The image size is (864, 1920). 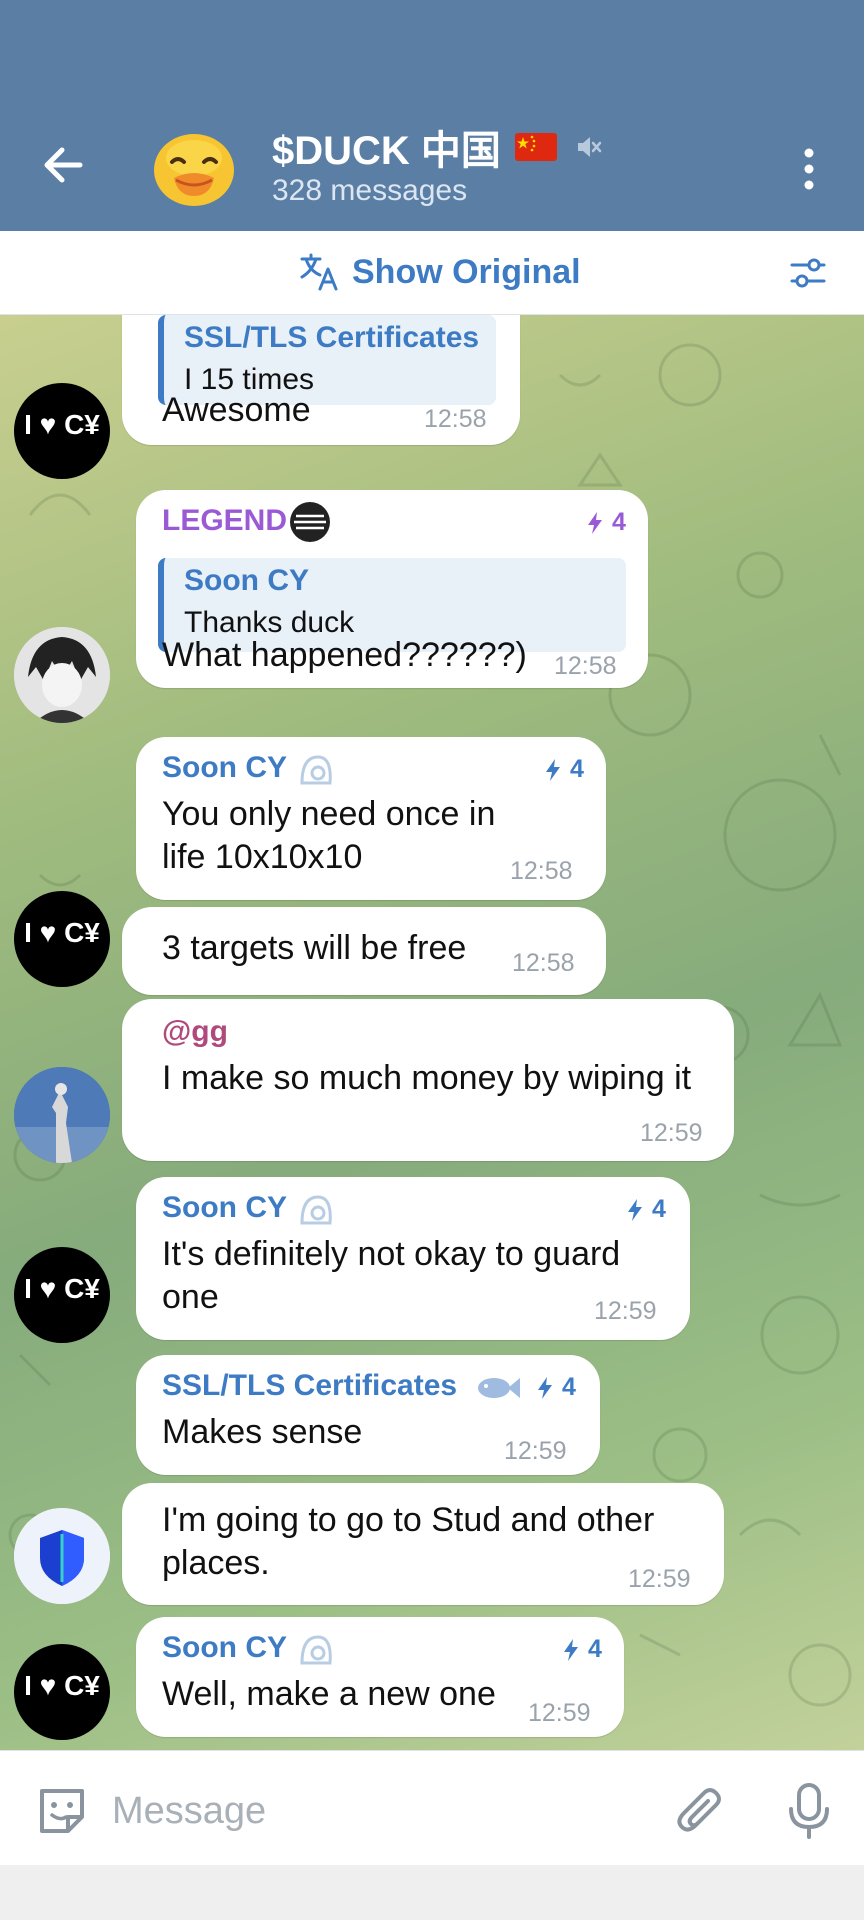 What do you see at coordinates (319, 272) in the screenshot?
I see `translate-icon` at bounding box center [319, 272].